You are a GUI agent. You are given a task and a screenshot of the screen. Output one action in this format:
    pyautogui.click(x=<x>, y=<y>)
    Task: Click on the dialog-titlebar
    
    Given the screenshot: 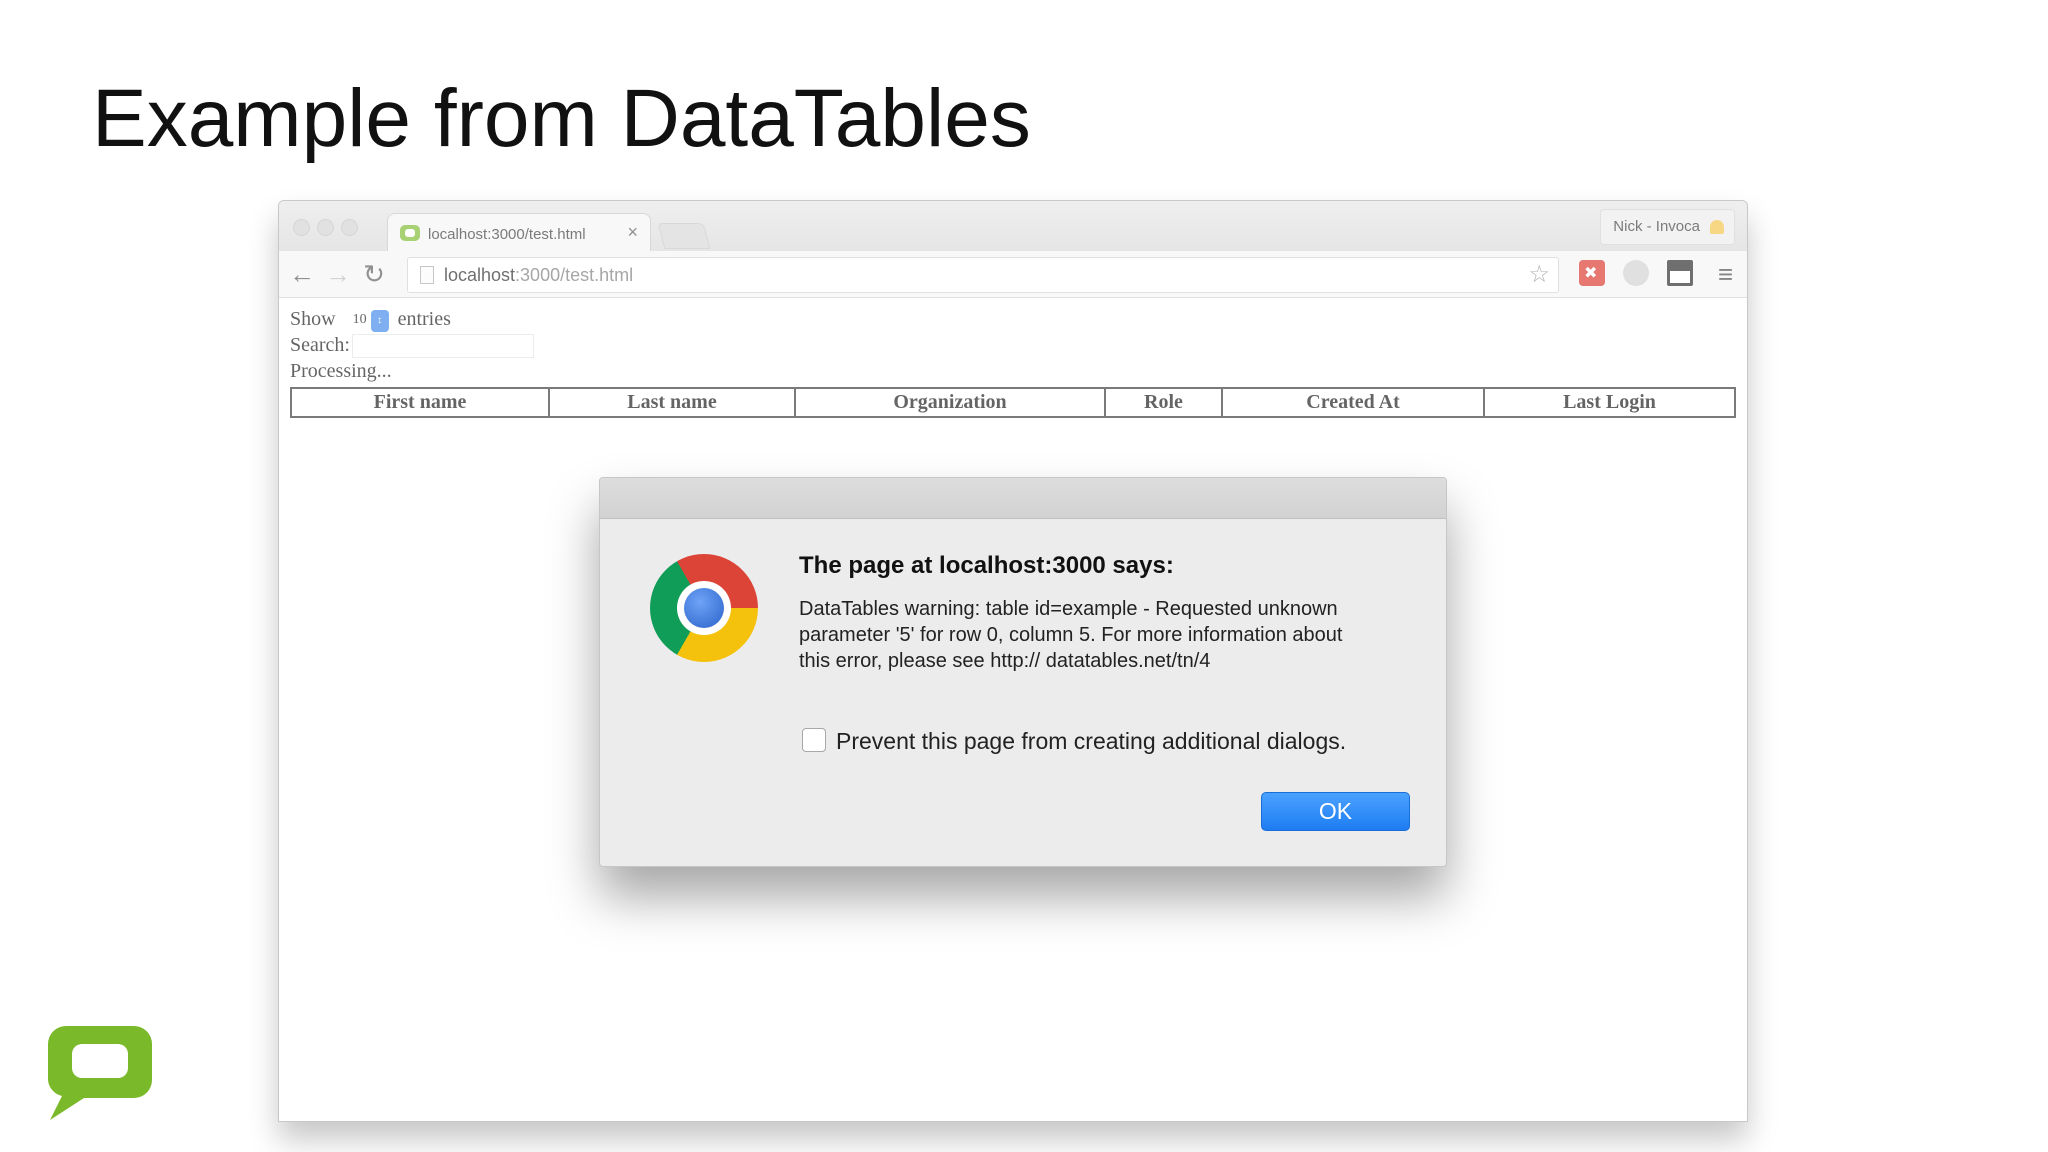 What is the action you would take?
    pyautogui.click(x=1023, y=498)
    